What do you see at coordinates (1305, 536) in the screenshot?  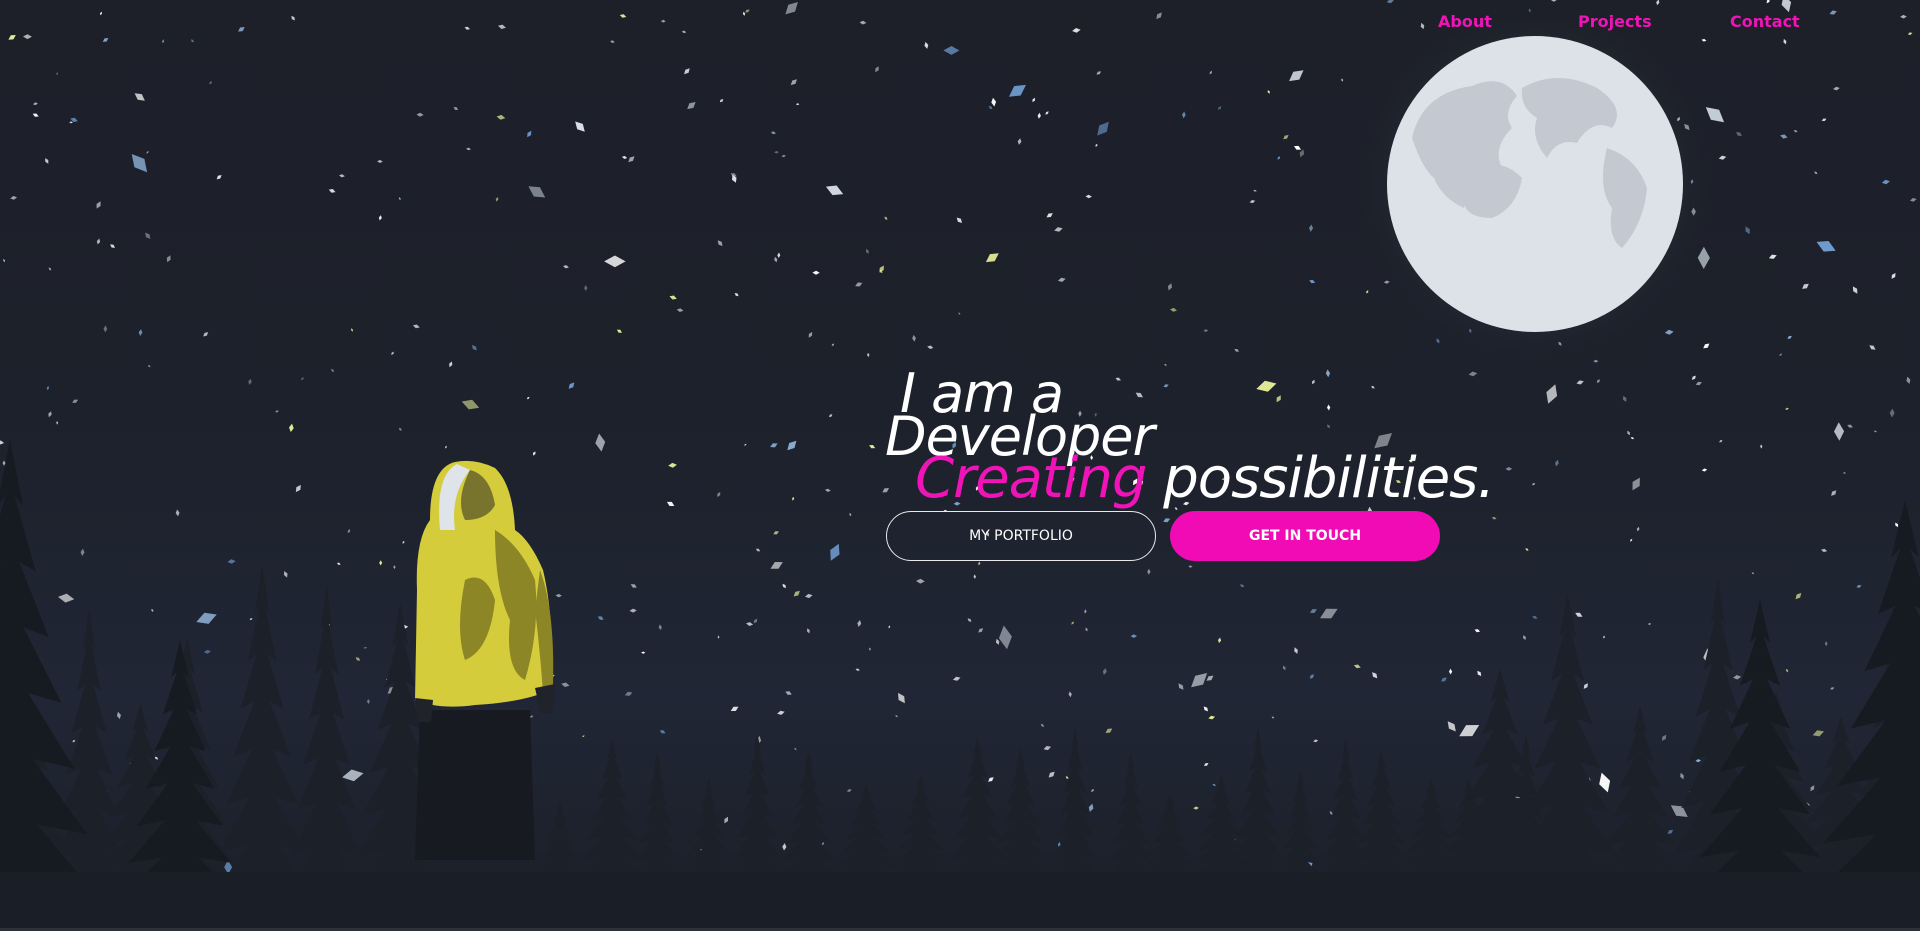 I see `get-in-touch-button: GET IN TOUCH` at bounding box center [1305, 536].